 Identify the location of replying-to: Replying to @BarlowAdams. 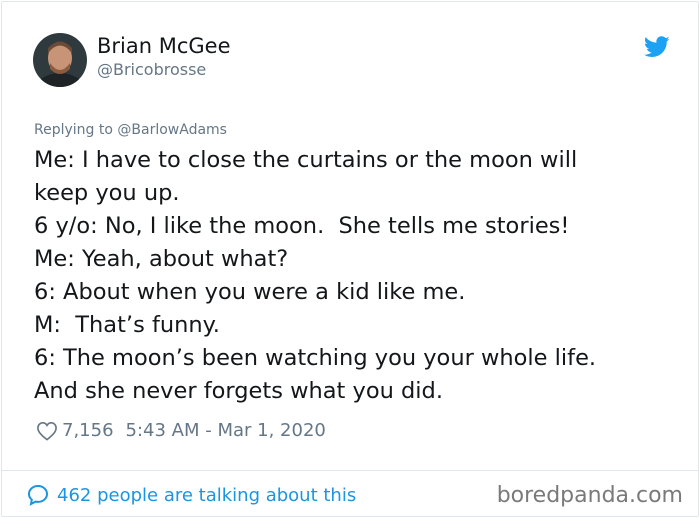
(130, 130).